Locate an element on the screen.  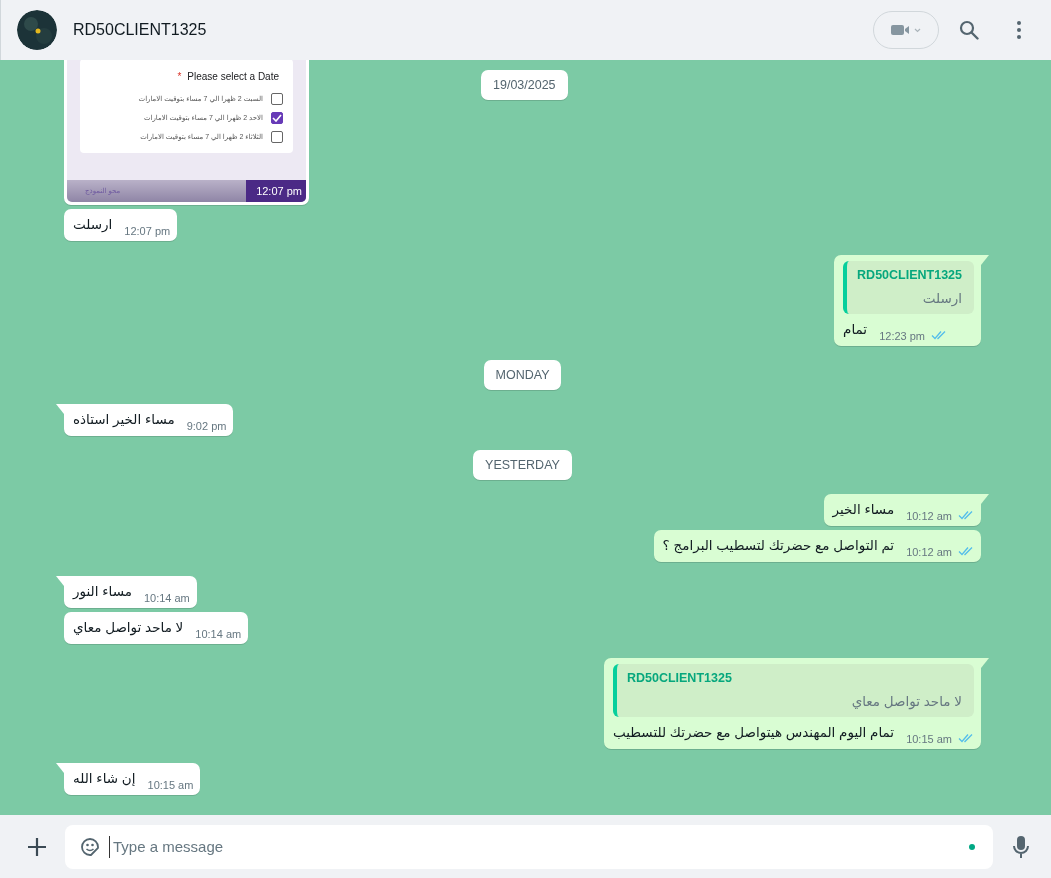
question-text: Please select a Date is located at coordinates (233, 76).